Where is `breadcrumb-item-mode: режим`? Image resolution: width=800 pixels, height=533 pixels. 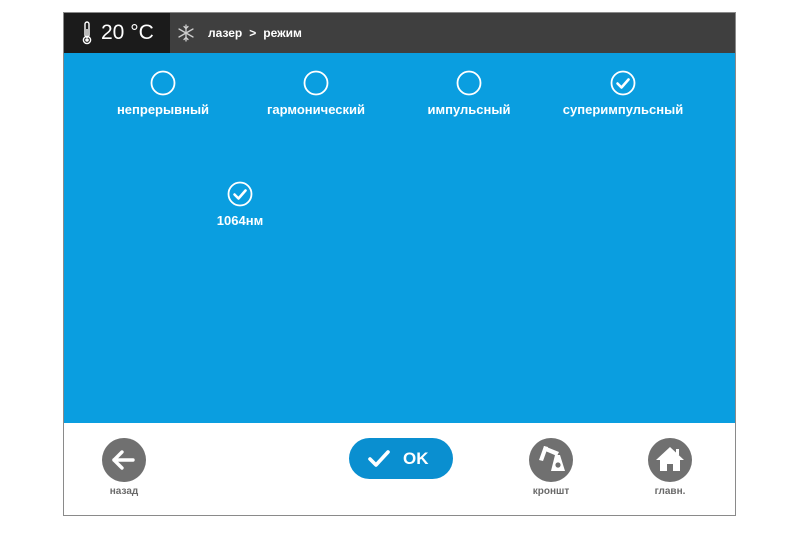
breadcrumb-item-mode: режим is located at coordinates (282, 33).